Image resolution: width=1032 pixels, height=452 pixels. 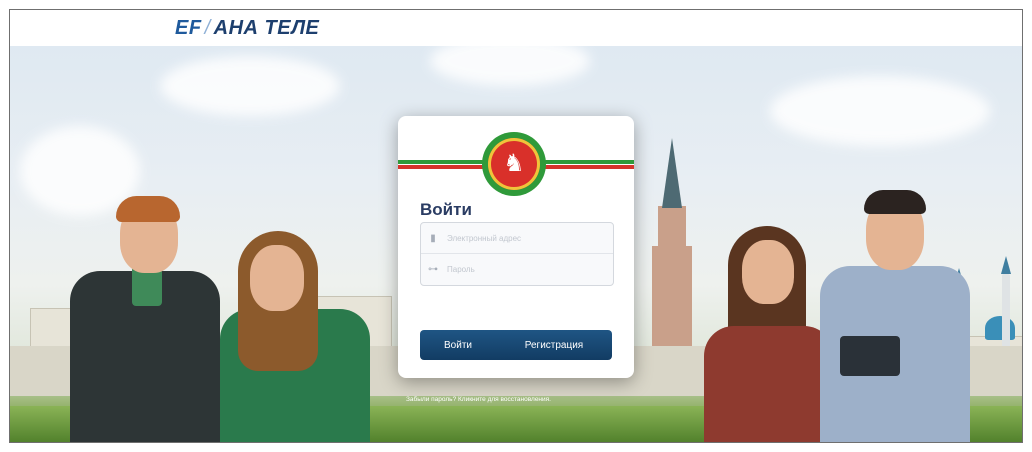 I want to click on person-right-man, so click(x=895, y=314).